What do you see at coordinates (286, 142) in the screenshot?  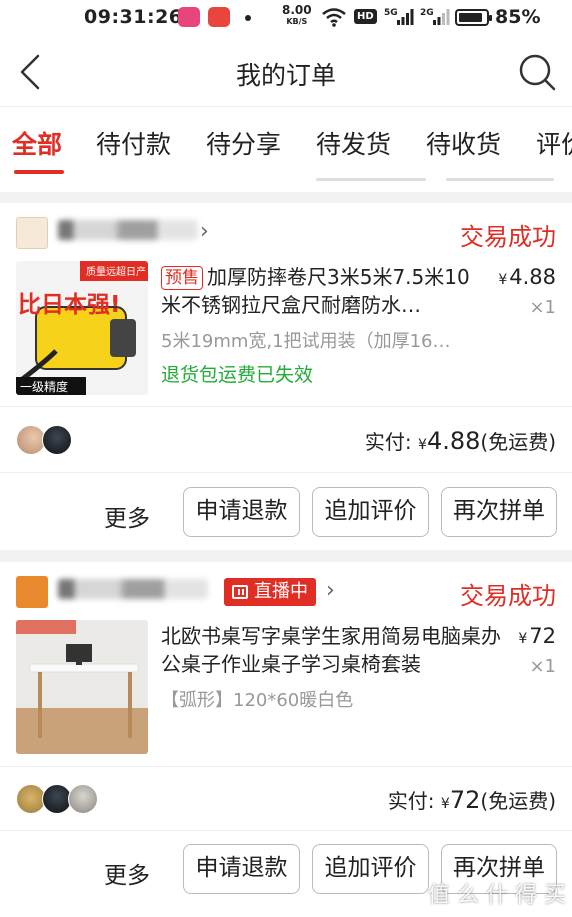 I see `order-tabs: 全部 待付款 待分享 待发货 待收货 评价` at bounding box center [286, 142].